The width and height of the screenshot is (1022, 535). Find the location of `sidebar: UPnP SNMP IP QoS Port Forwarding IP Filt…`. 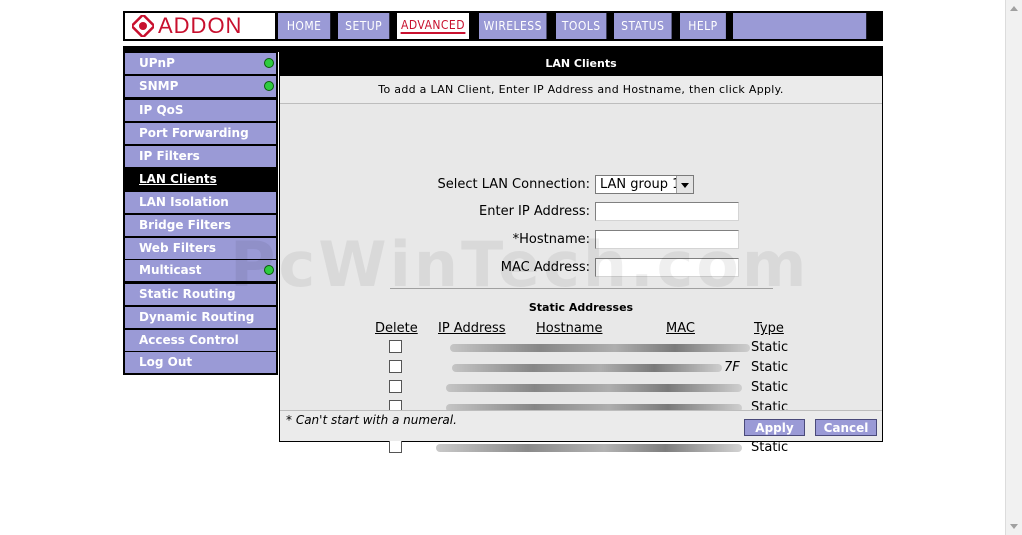

sidebar: UPnP SNMP IP QoS Port Forwarding IP Filt… is located at coordinates (200, 213).